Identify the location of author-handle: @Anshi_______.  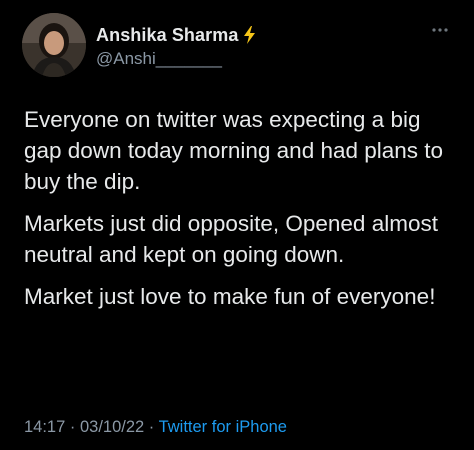
(177, 59).